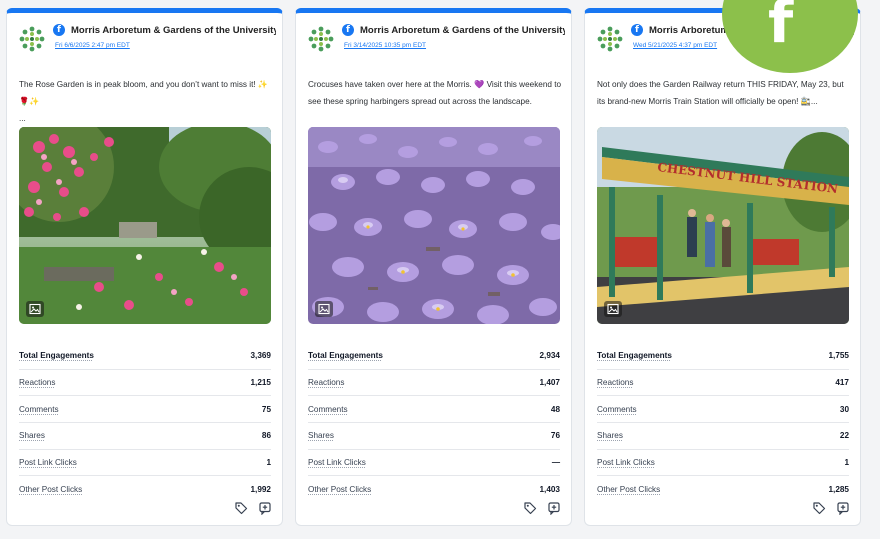  Describe the element at coordinates (839, 356) in the screenshot. I see `metric-value: 1,755` at that location.